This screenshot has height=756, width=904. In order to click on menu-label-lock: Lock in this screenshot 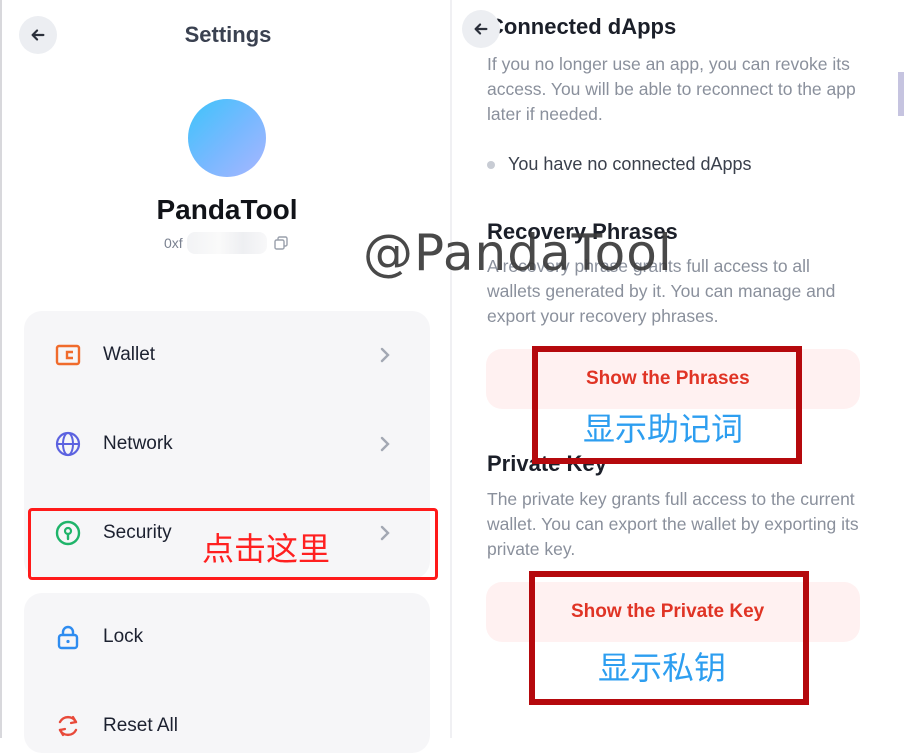, I will do `click(123, 636)`.